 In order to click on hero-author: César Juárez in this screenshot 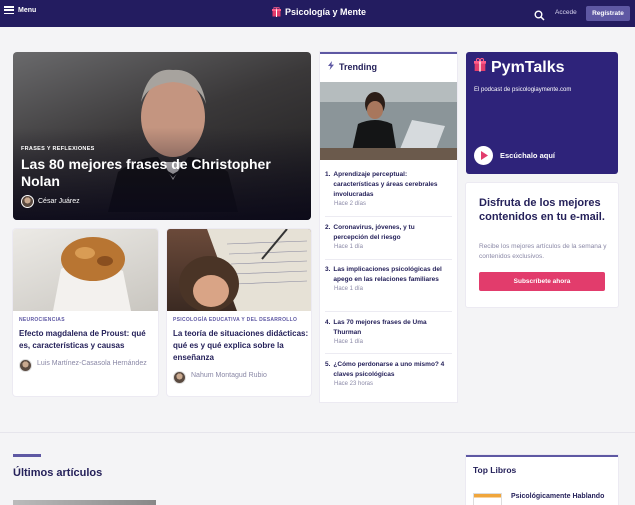, I will do `click(50, 201)`.